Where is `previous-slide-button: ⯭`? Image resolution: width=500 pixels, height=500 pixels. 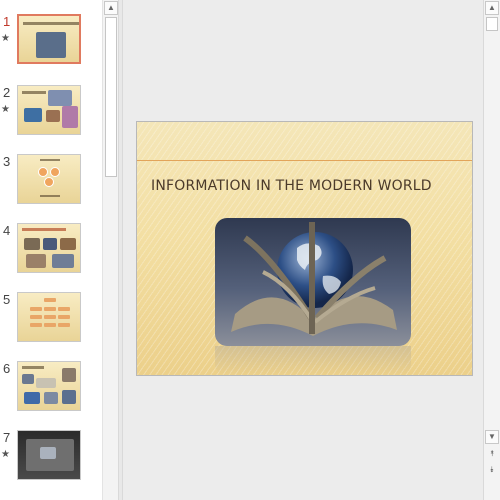 previous-slide-button: ⯭ is located at coordinates (492, 455).